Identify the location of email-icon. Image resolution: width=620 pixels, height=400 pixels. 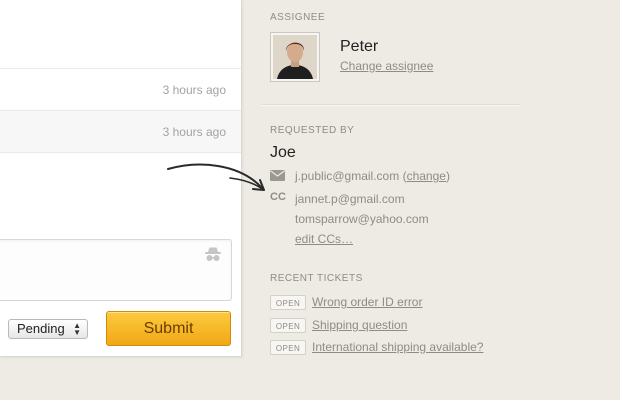
(277, 175).